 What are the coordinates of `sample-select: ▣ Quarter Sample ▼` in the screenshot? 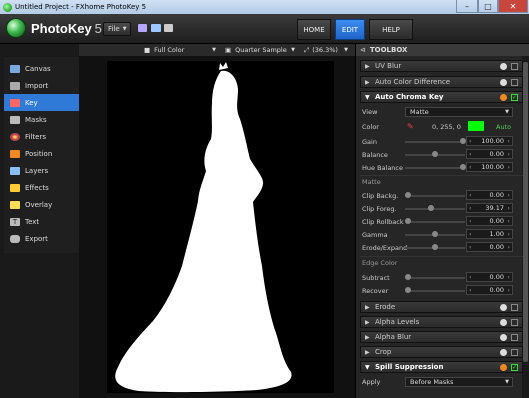 It's located at (260, 50).